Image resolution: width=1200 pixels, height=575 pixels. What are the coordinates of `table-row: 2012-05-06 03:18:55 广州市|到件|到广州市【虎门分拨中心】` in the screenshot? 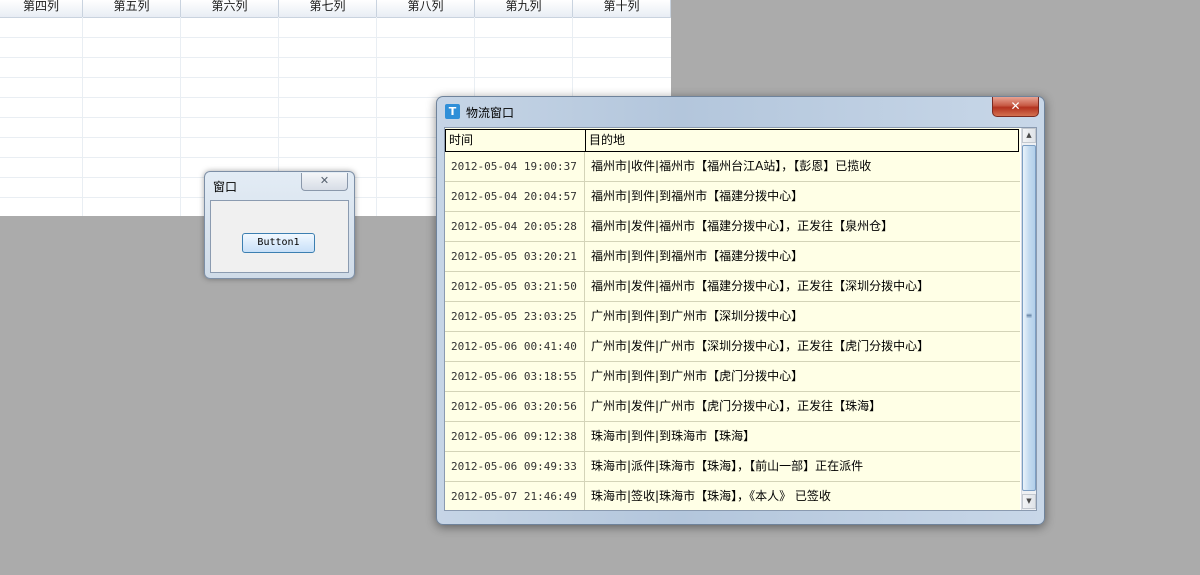 It's located at (732, 377).